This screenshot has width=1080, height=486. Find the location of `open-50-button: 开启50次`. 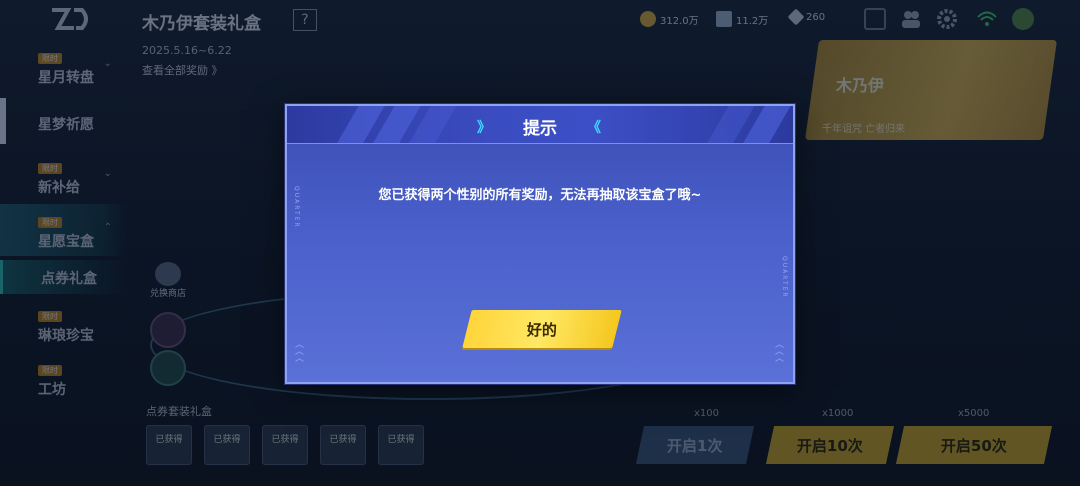

open-50-button: 开启50次 is located at coordinates (974, 445).